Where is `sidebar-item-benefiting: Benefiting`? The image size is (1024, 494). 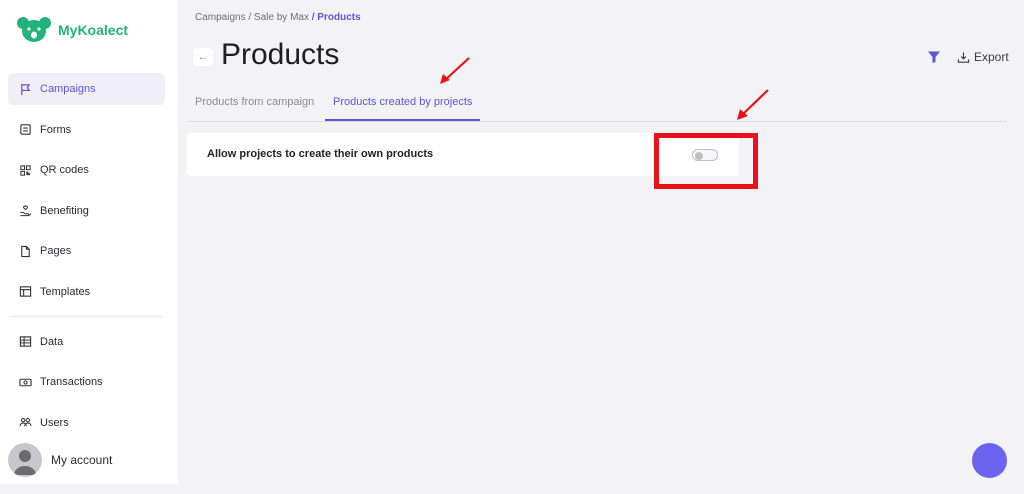
sidebar-item-benefiting: Benefiting is located at coordinates (86, 211).